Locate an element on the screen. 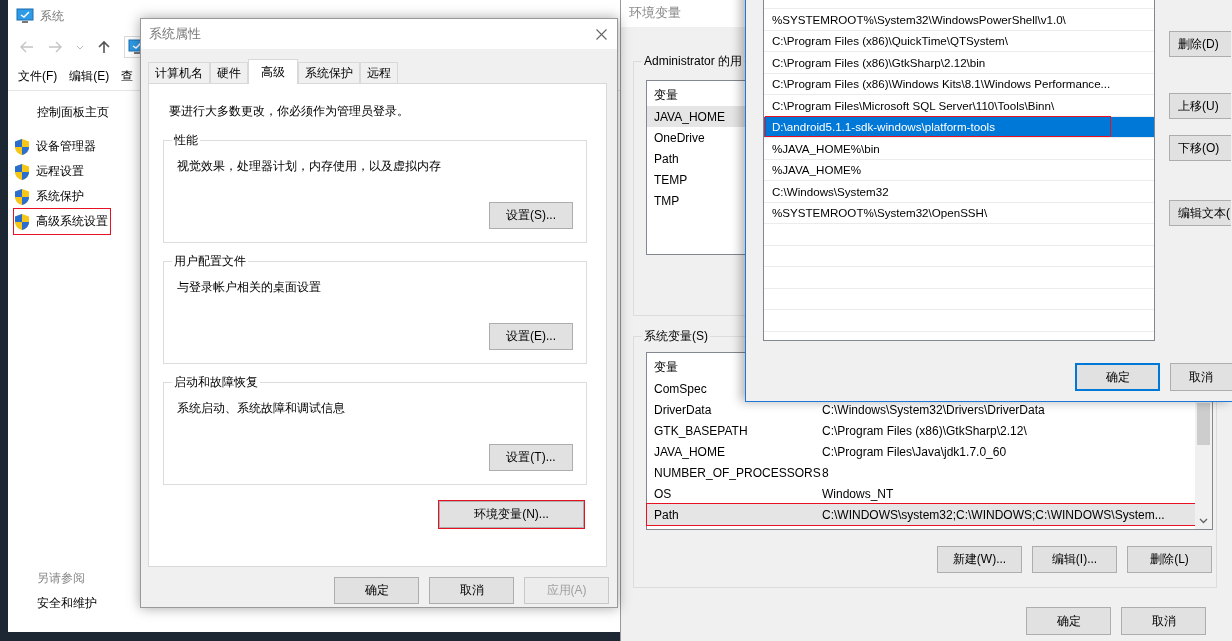 This screenshot has width=1232, height=641. up-arrow-icon is located at coordinates (104, 47).